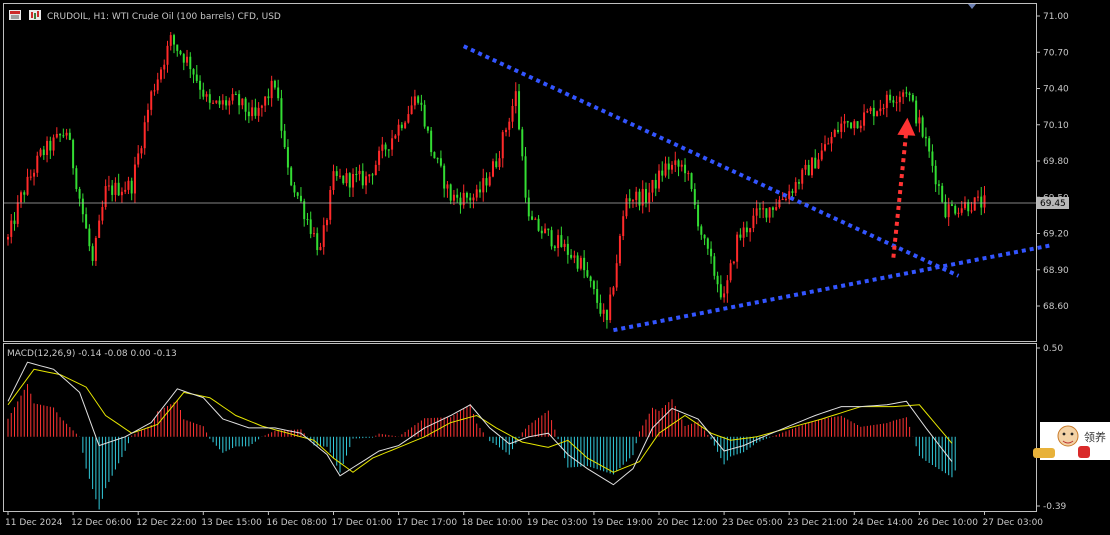 The image size is (1110, 535). I want to click on price-tick-label: 68.60, so click(1056, 307).